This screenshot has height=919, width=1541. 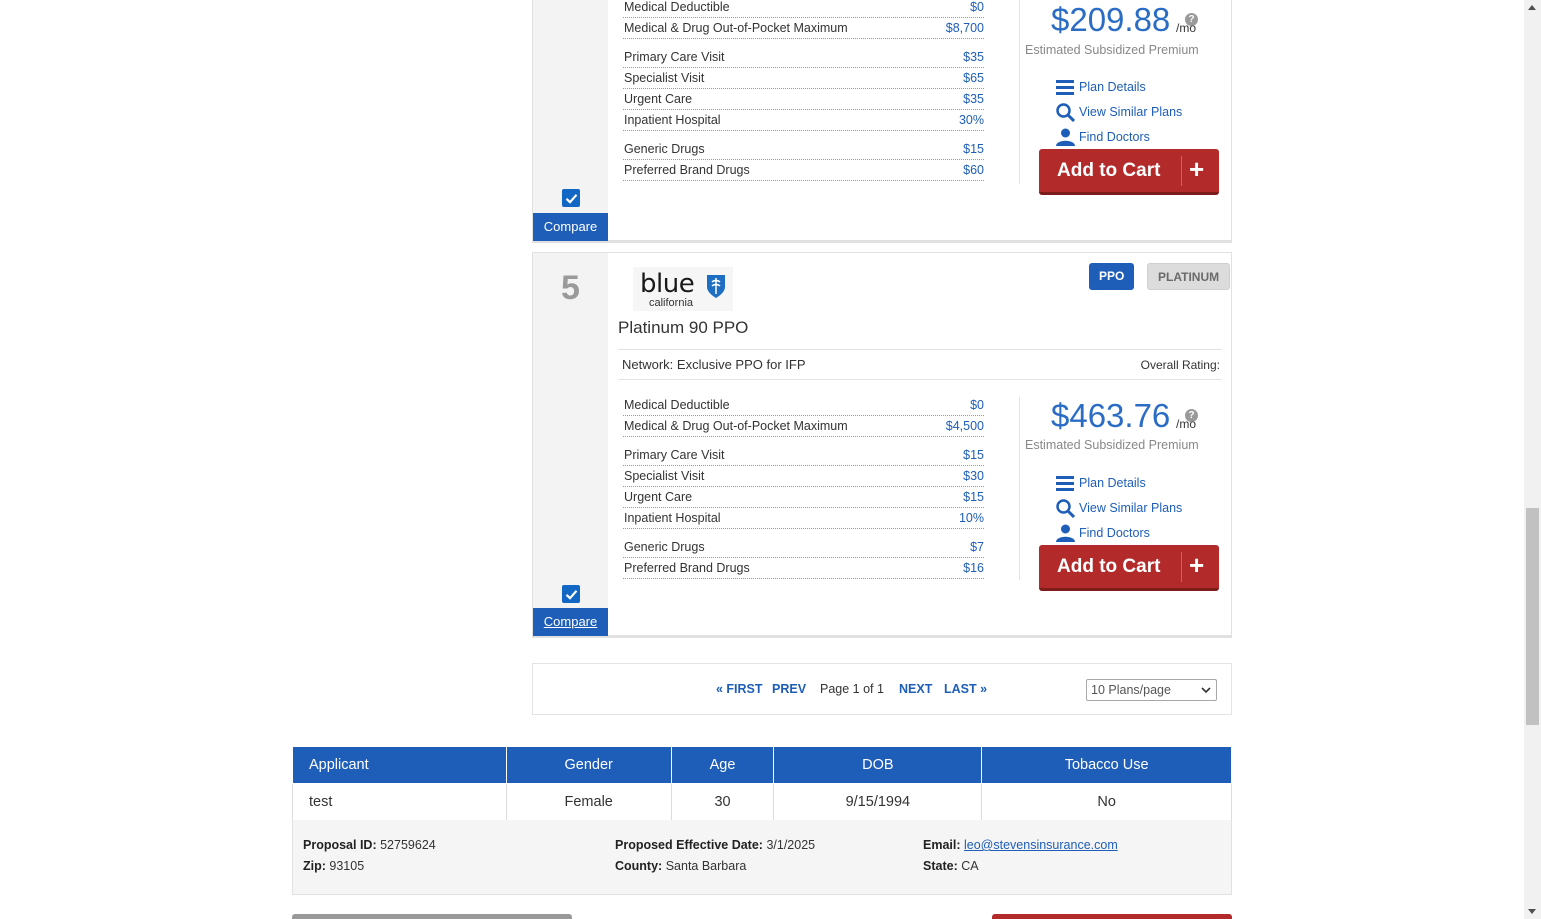 What do you see at coordinates (1131, 508) in the screenshot?
I see `view-similar-plans-label: View Similar Plans` at bounding box center [1131, 508].